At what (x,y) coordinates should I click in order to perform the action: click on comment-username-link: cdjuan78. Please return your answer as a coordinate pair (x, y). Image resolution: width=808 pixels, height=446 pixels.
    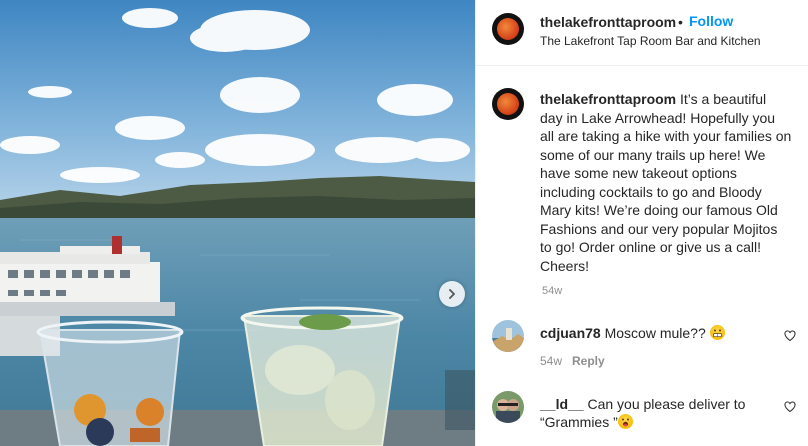
    Looking at the image, I should click on (570, 333).